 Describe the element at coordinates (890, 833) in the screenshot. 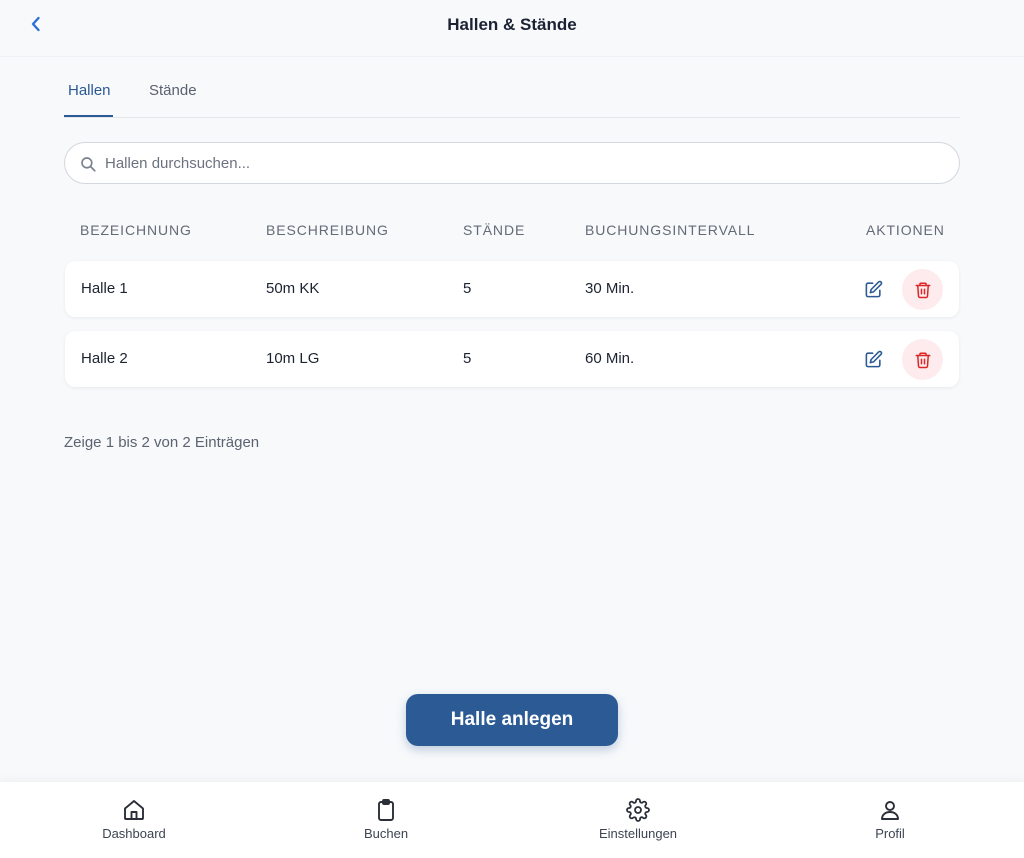

I see `nav-label: Profil` at that location.